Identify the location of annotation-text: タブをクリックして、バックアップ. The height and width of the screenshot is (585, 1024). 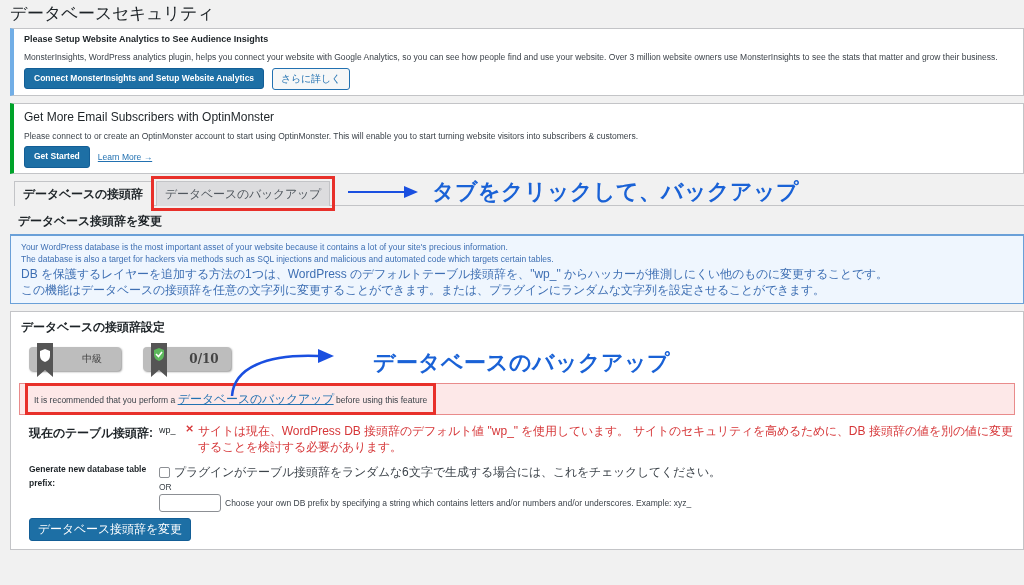
(615, 192).